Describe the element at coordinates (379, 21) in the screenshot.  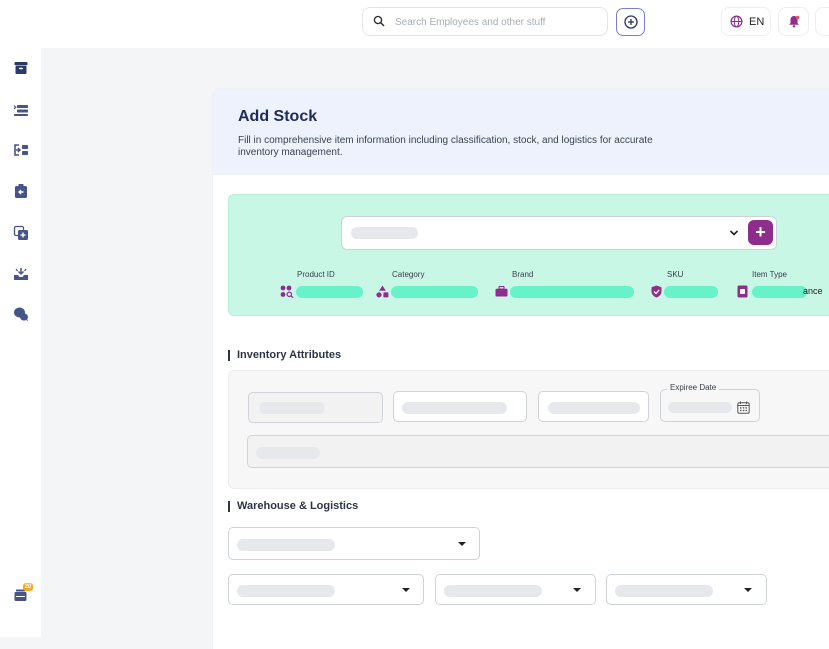
I see `search-icon` at that location.